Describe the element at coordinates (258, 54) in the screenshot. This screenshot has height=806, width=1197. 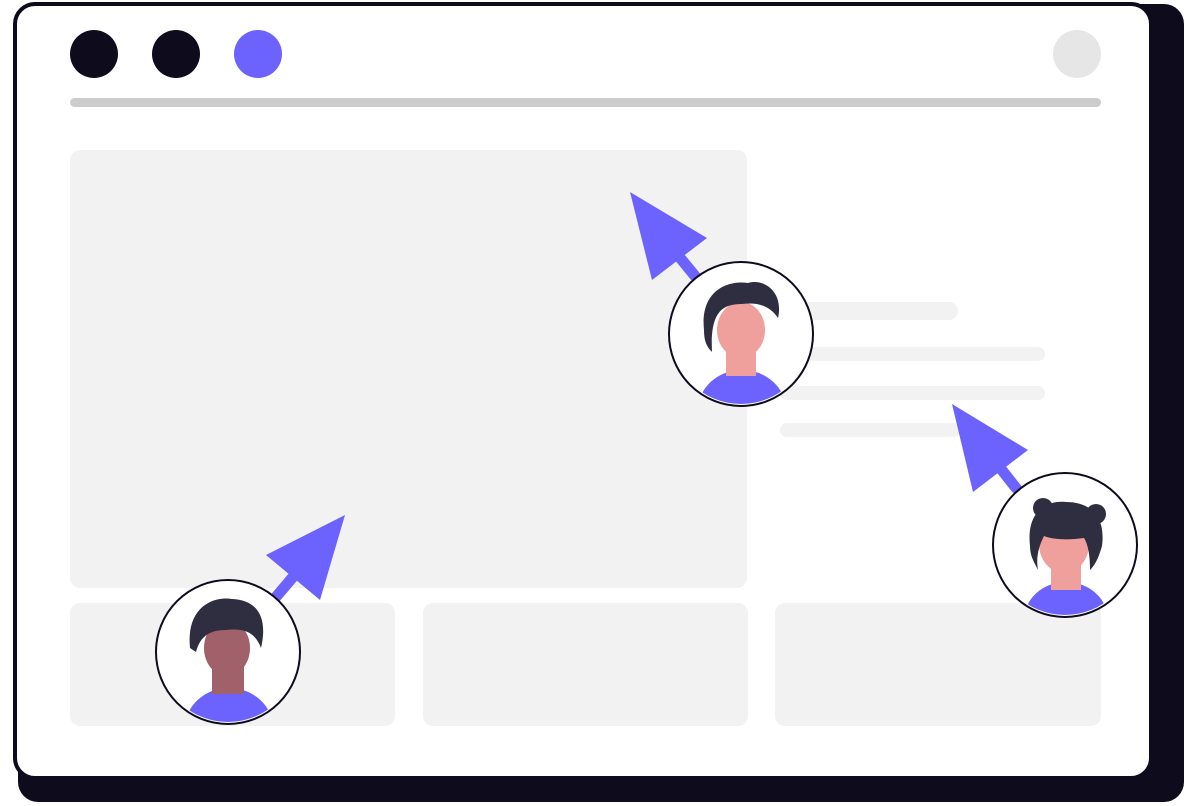
I see `window-dot-accent` at that location.